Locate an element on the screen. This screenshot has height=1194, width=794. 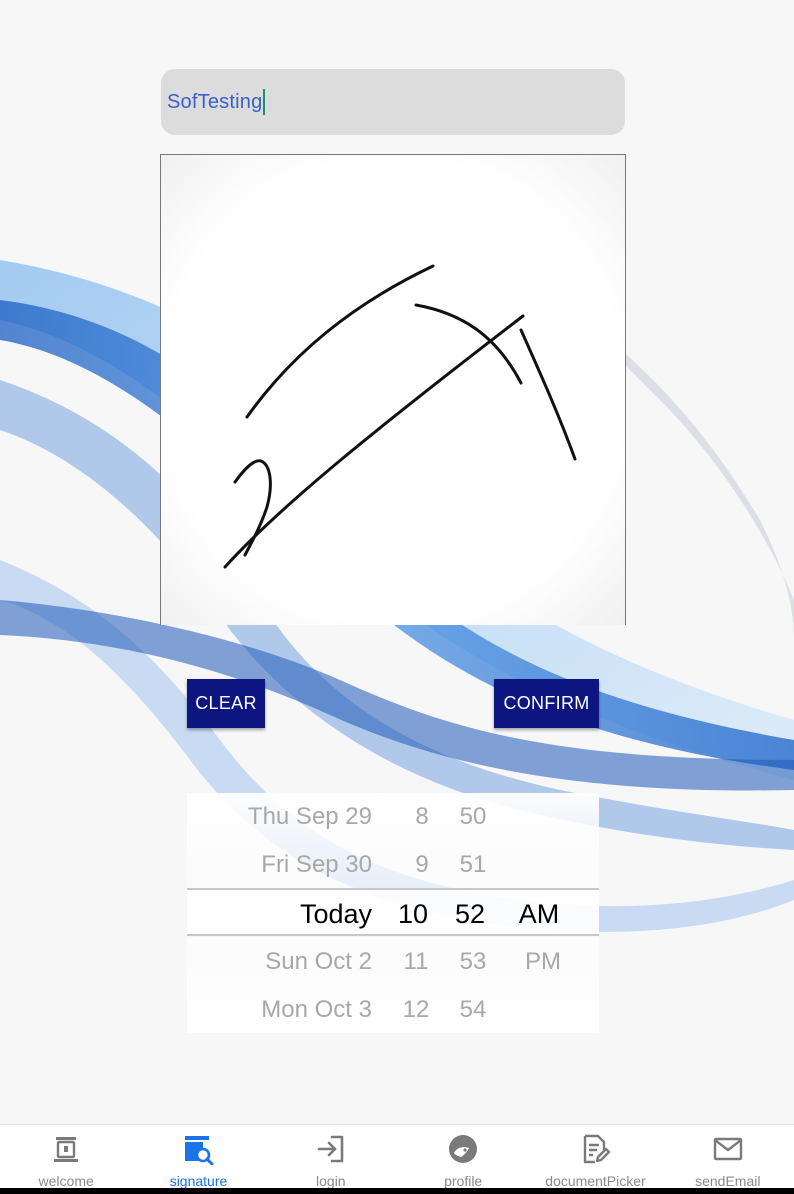
picker-date-option: Thu Sep 29 is located at coordinates (310, 817).